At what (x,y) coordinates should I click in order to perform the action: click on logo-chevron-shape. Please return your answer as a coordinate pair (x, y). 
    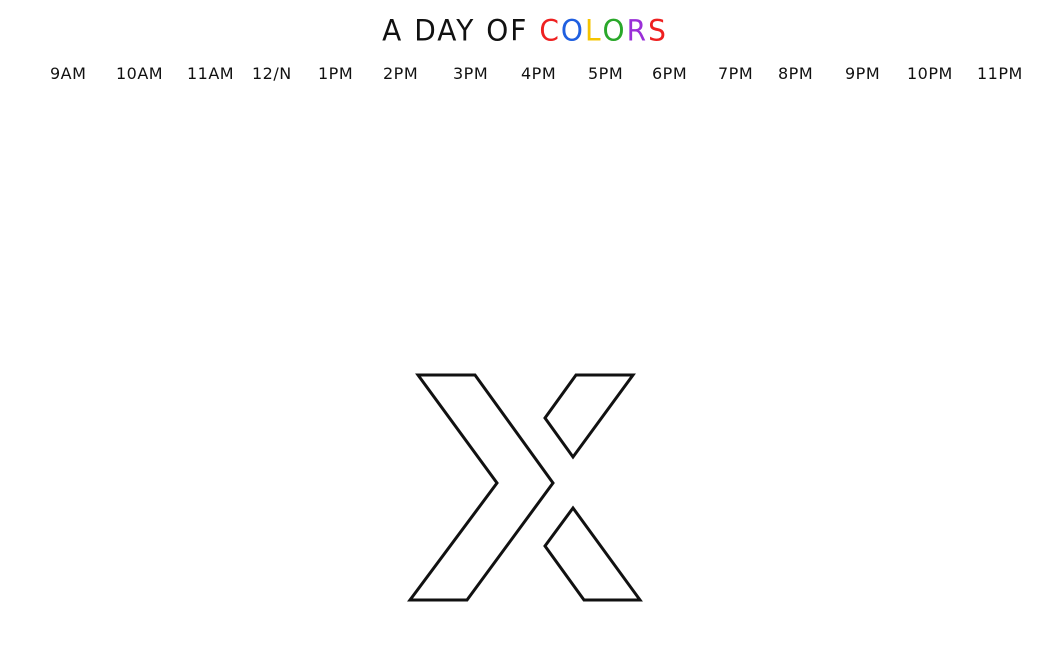
    Looking at the image, I should click on (481, 487).